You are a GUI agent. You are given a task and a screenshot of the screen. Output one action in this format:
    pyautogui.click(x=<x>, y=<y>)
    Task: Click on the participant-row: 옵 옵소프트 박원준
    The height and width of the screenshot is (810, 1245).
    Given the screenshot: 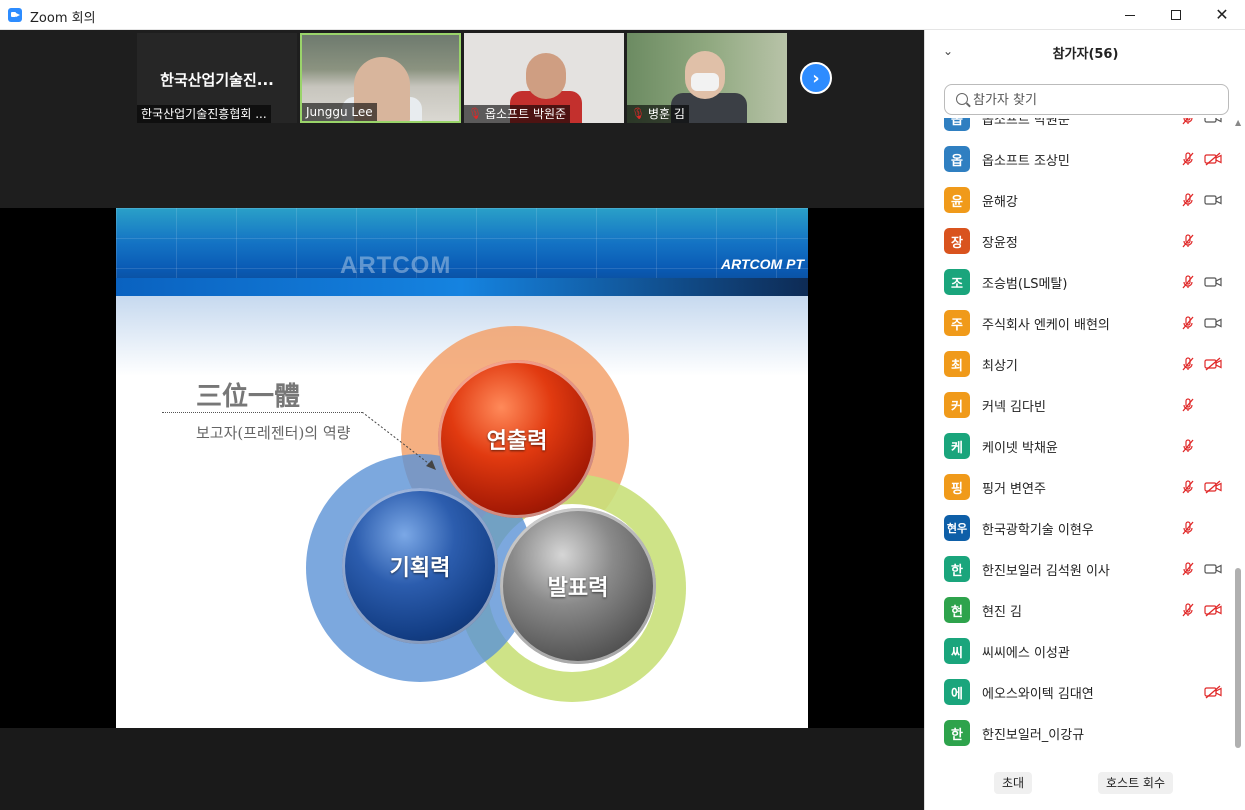 What is the action you would take?
    pyautogui.click(x=1080, y=128)
    